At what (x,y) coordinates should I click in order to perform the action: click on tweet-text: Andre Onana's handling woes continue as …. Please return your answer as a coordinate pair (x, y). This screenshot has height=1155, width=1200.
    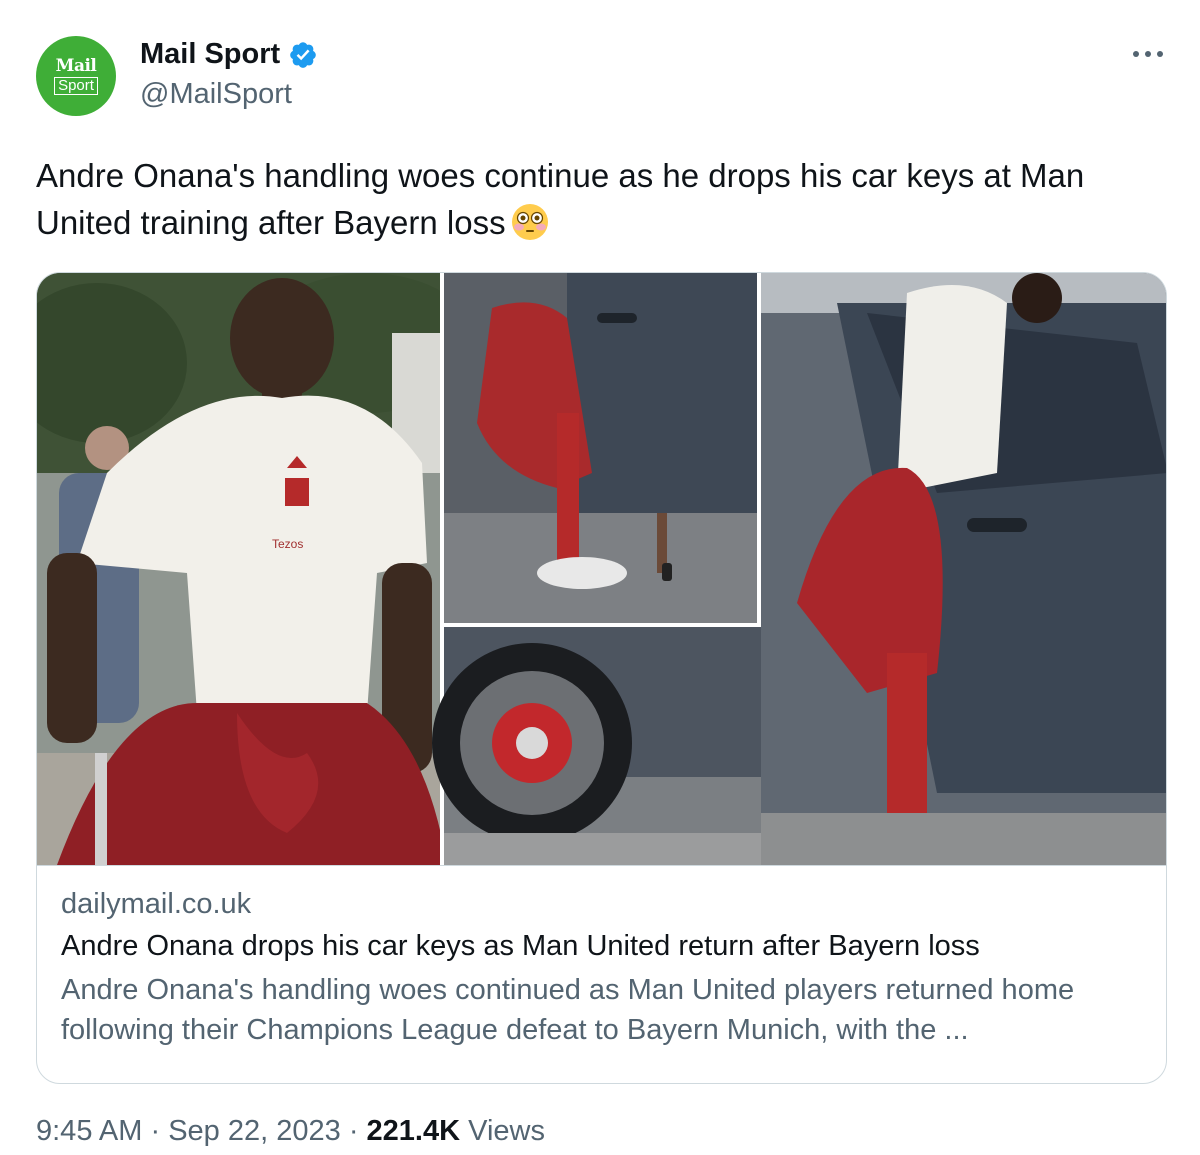
    Looking at the image, I should click on (600, 199).